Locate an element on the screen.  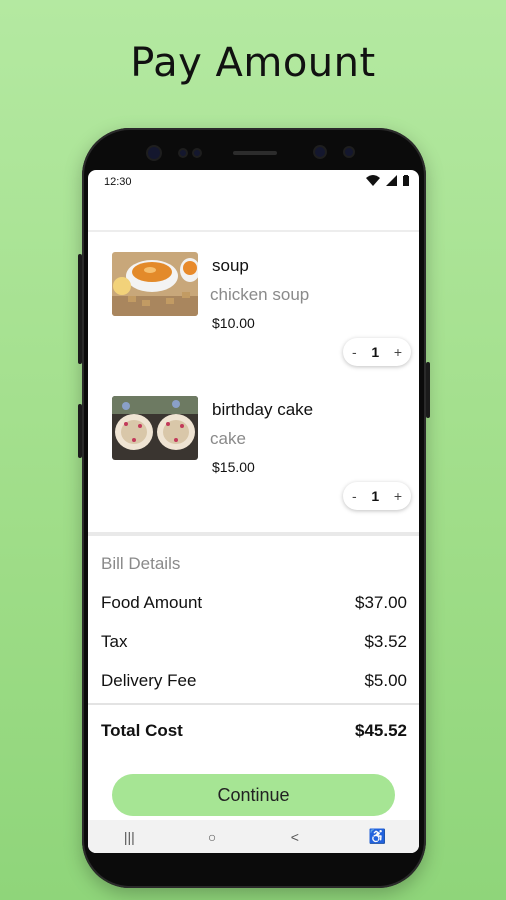
bill-label: Food Amount is located at coordinates (152, 602).